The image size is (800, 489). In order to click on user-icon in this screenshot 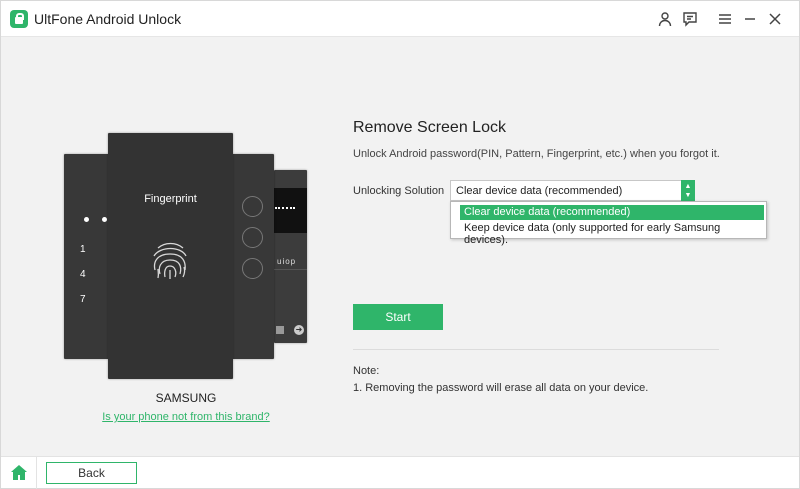, I will do `click(665, 19)`.